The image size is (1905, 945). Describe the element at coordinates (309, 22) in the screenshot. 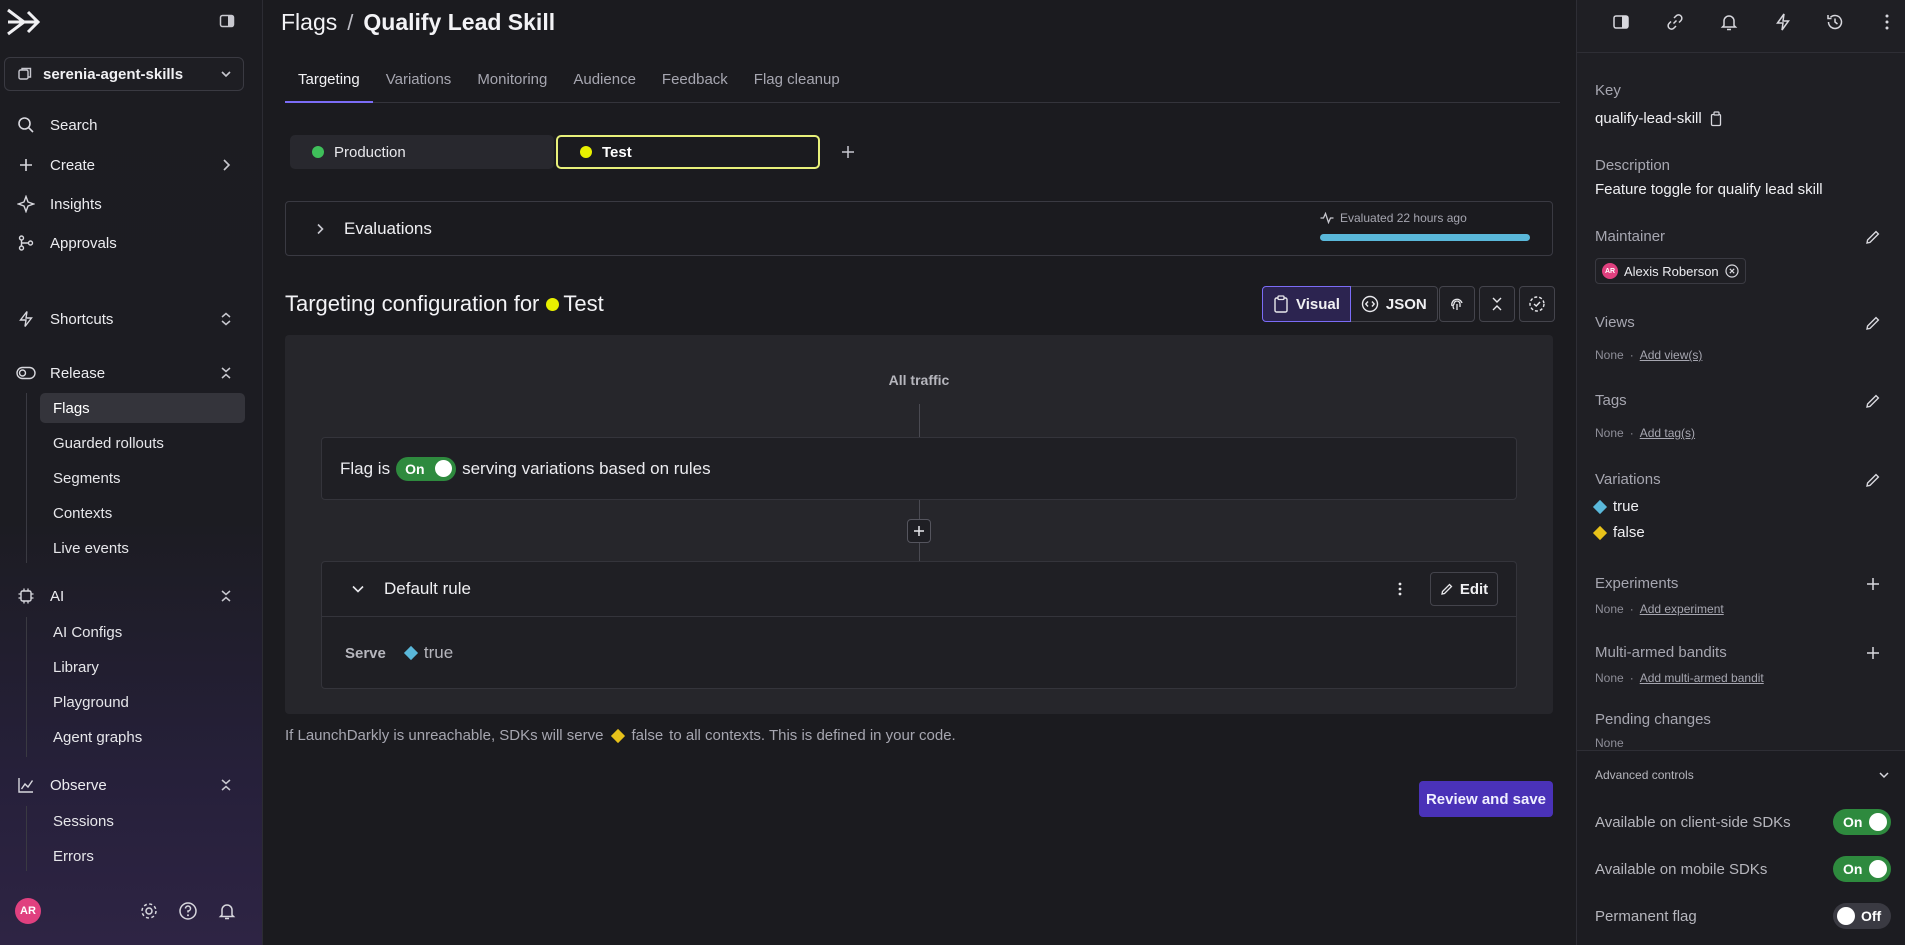

I see `breadcrumb-flags: Flags` at that location.